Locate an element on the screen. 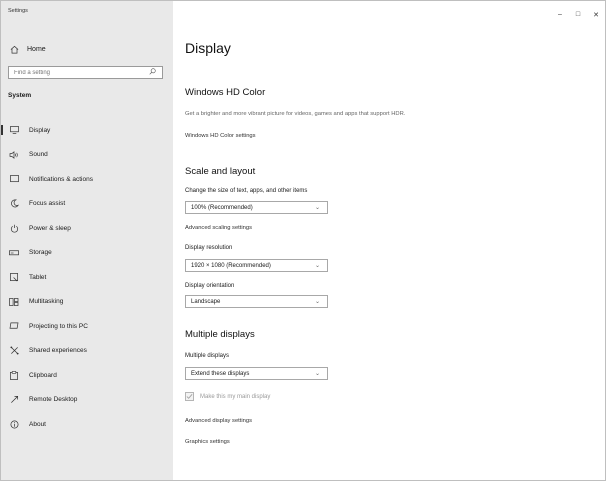 The image size is (606, 481). sidebar-item-display: Display is located at coordinates (87, 130).